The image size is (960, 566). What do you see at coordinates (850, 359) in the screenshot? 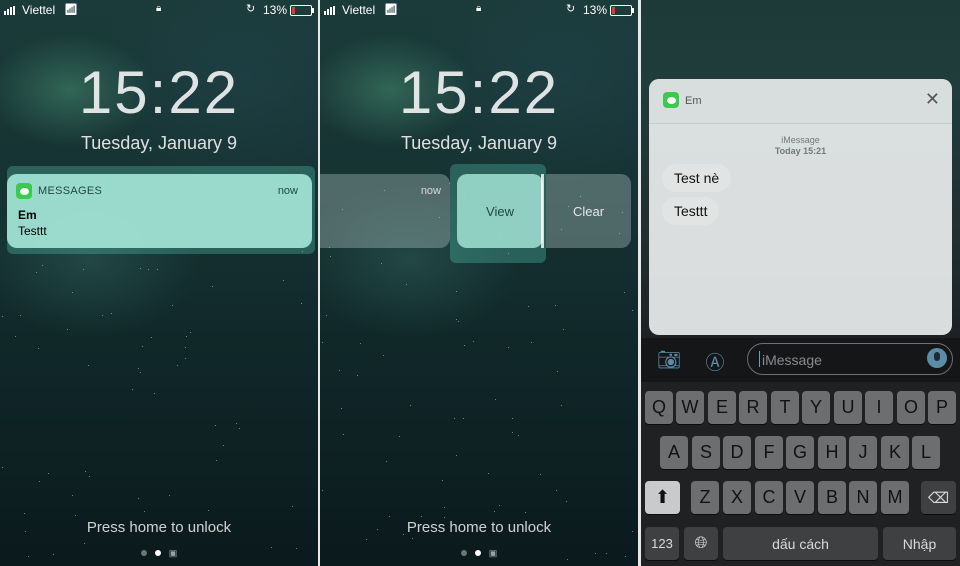
I see `message-input: iMessage` at bounding box center [850, 359].